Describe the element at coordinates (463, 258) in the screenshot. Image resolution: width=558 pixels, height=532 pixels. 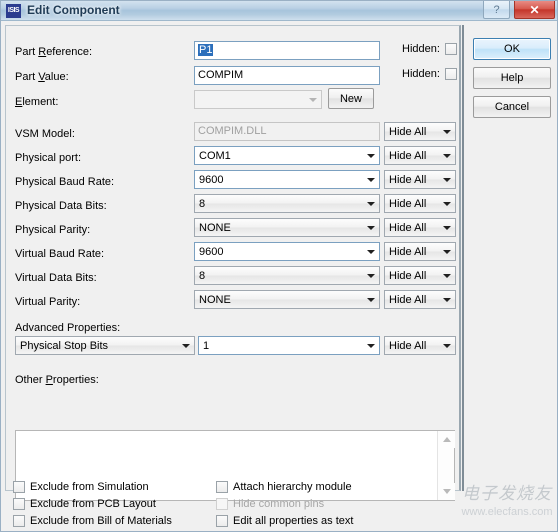
I see `panel-divider` at that location.